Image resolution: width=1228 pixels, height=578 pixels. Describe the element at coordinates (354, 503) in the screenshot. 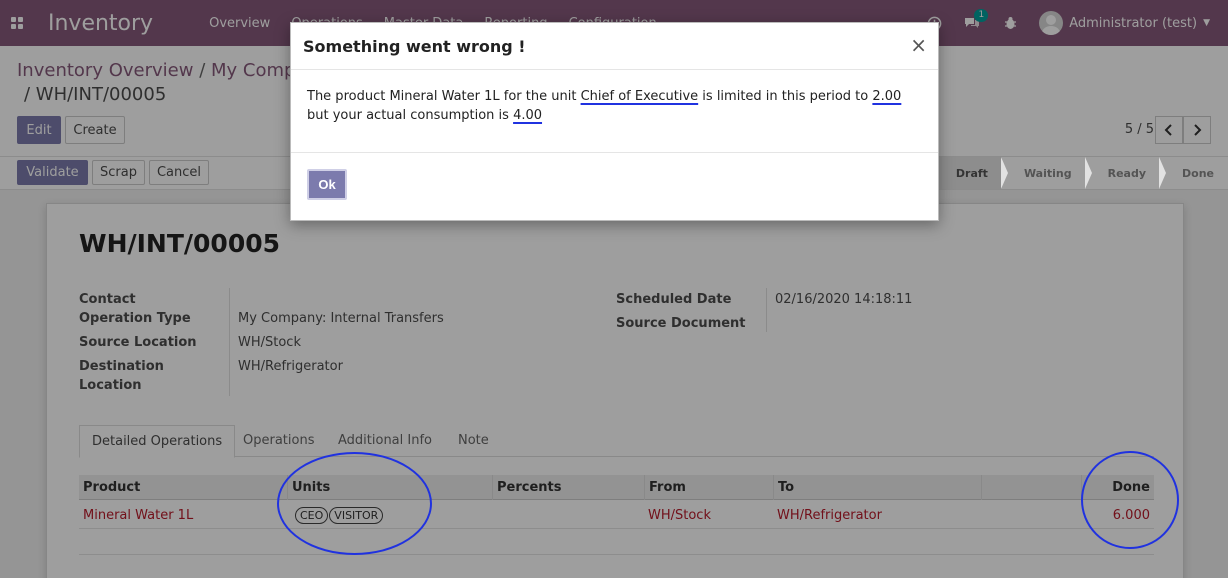

I see `annotation-circle-units` at that location.